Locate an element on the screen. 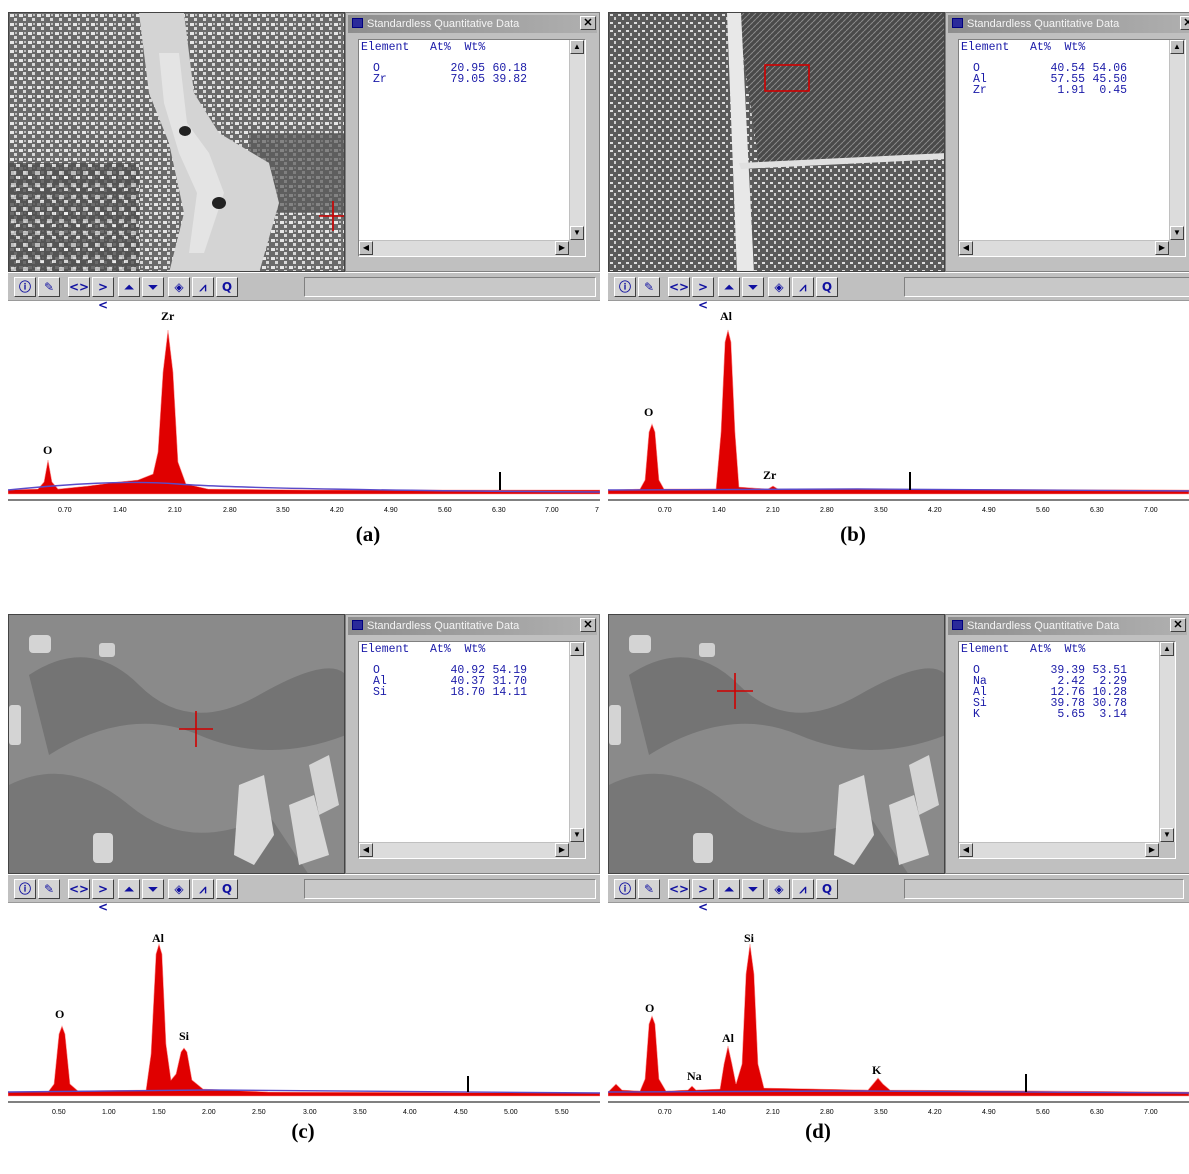 Image resolution: width=1189 pixels, height=1174 pixels. tick-label: 7.00 is located at coordinates (1151, 510).